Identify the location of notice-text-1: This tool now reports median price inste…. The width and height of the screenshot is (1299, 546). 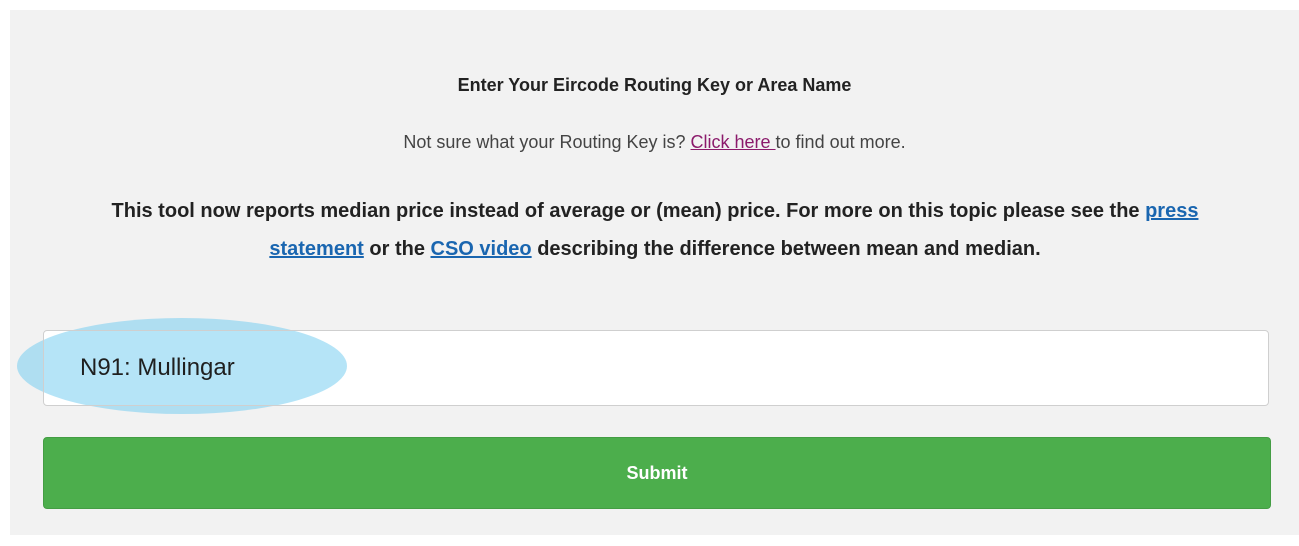
(628, 211).